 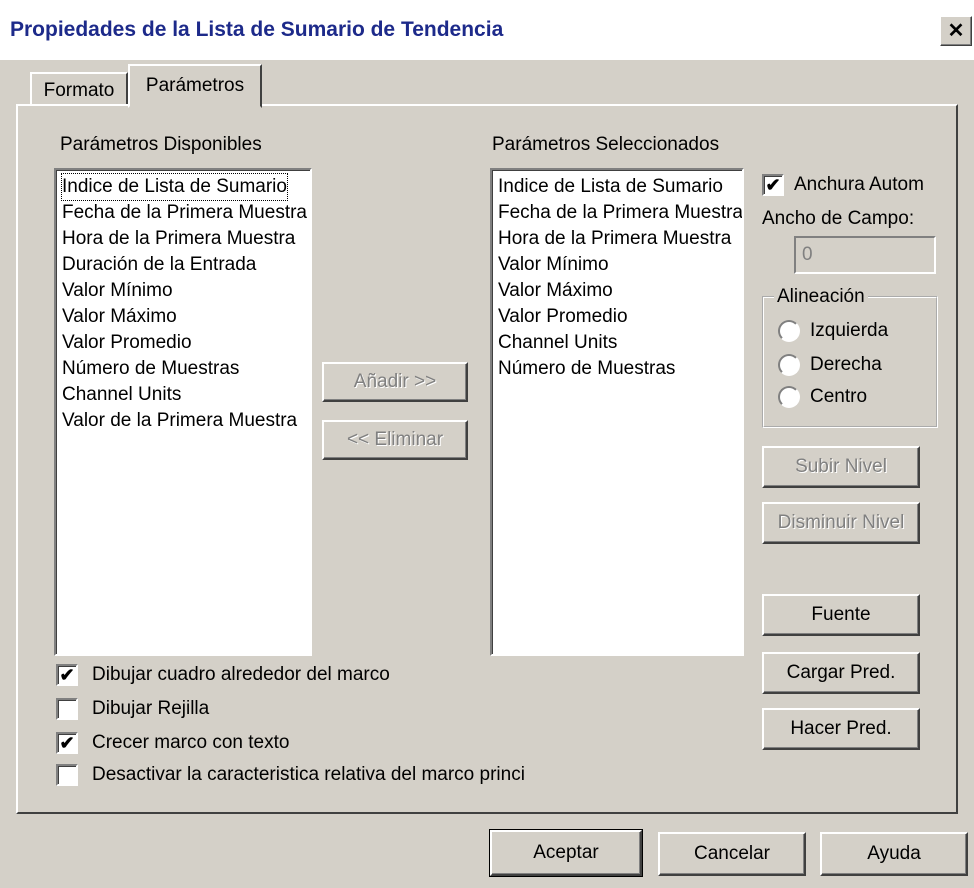 I want to click on alignment-label: Alineación, so click(x=821, y=297).